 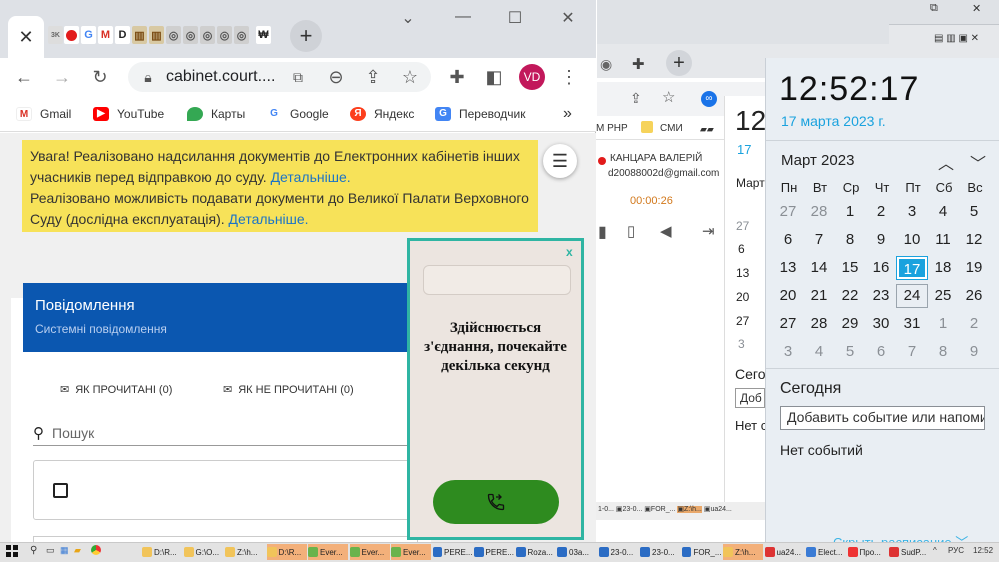 What do you see at coordinates (43, 114) in the screenshot?
I see `bookmark-gmail: M Gmail` at bounding box center [43, 114].